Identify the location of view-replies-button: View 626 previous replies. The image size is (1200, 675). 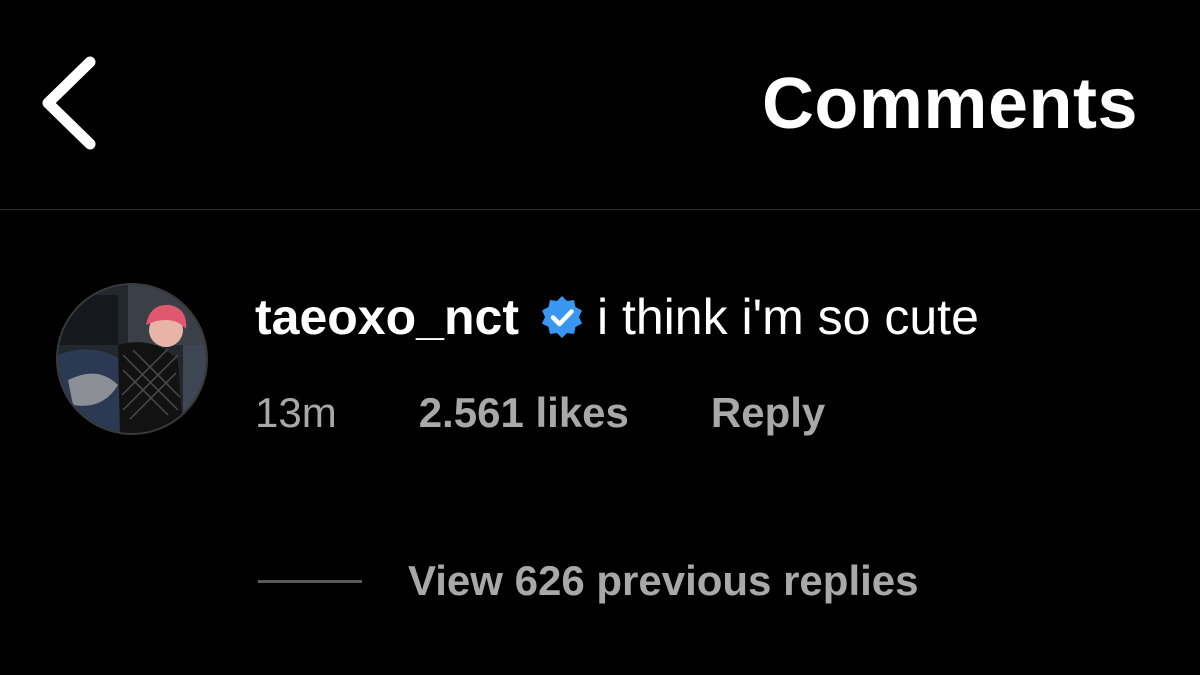
(588, 581).